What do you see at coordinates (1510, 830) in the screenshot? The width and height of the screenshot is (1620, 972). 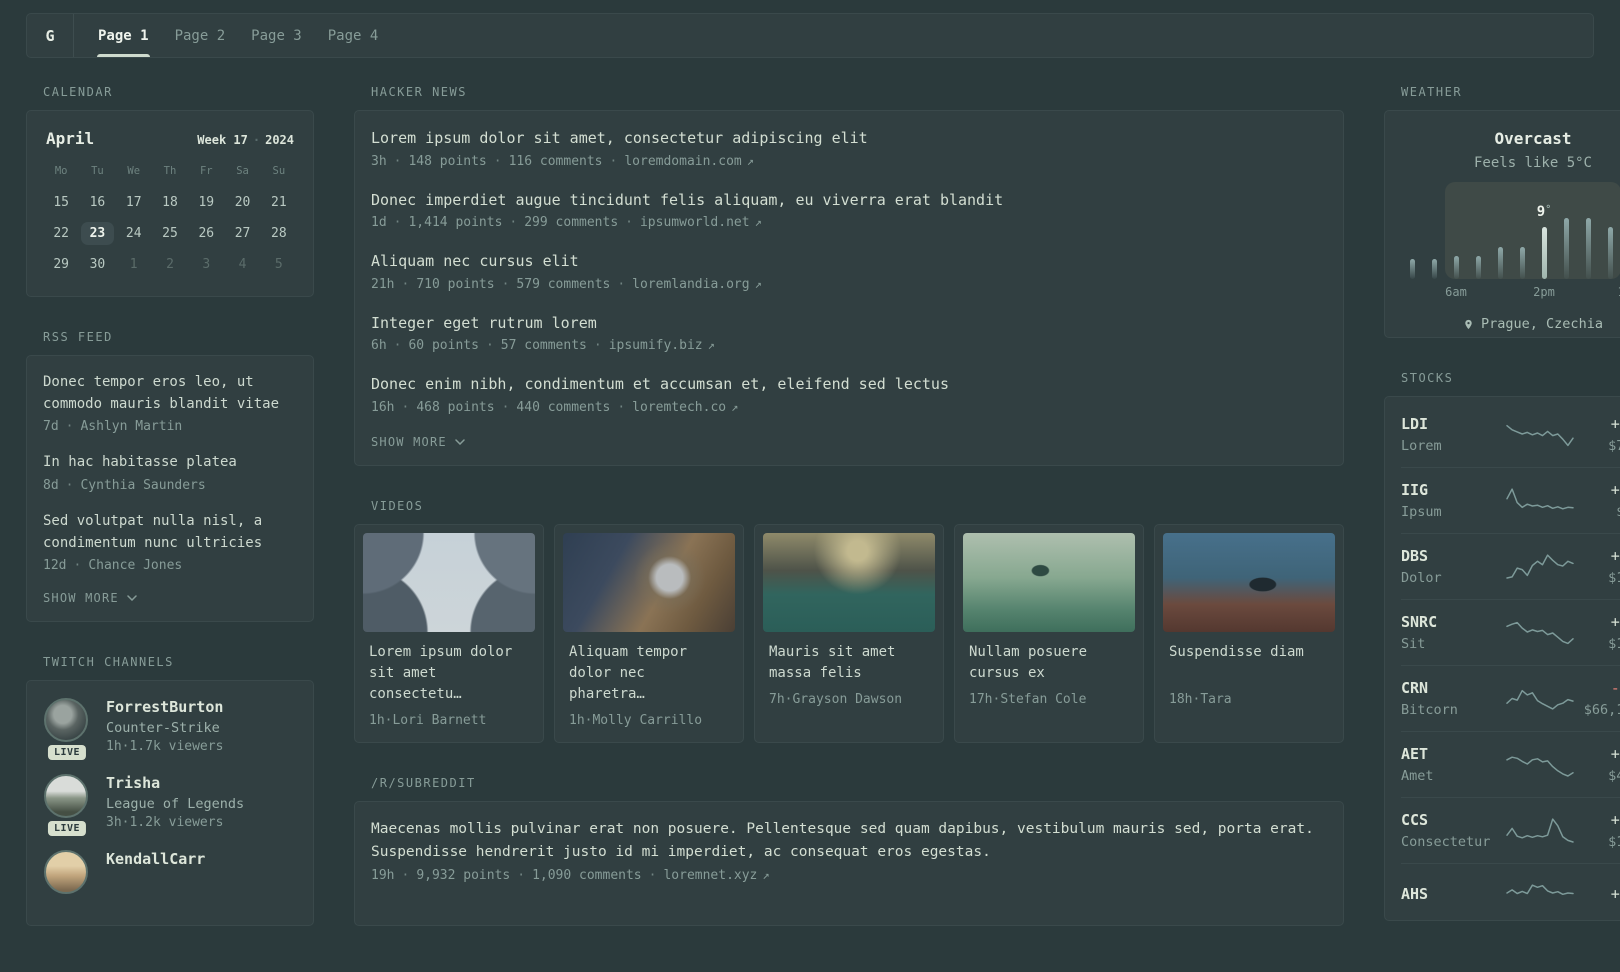 I see `stock-row: CCS Consectetur +0.51% $165.84` at bounding box center [1510, 830].